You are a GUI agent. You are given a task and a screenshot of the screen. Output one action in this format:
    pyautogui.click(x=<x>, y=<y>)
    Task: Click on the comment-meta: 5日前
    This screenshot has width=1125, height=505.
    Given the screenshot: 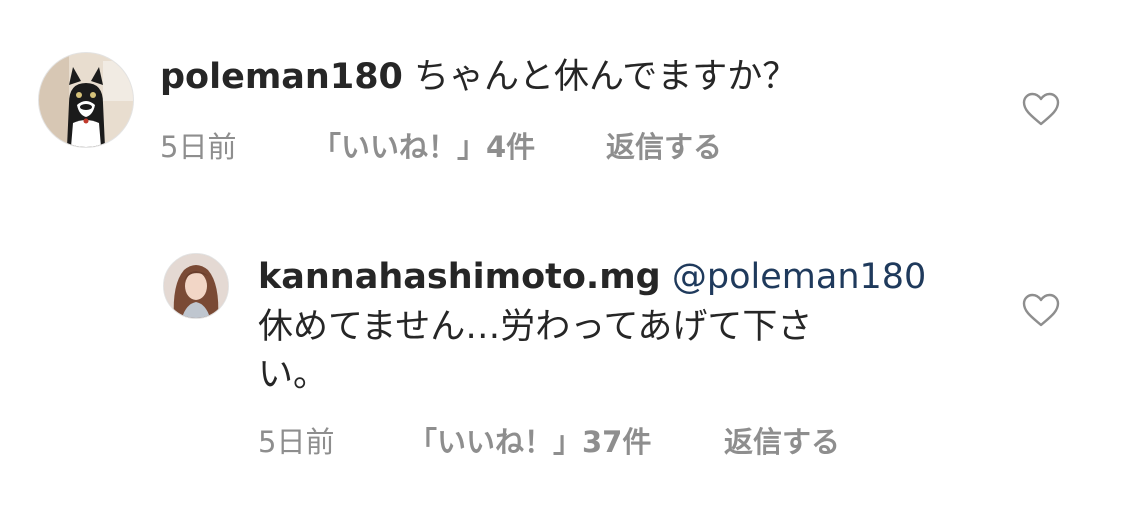 What is the action you would take?
    pyautogui.click(x=198, y=147)
    